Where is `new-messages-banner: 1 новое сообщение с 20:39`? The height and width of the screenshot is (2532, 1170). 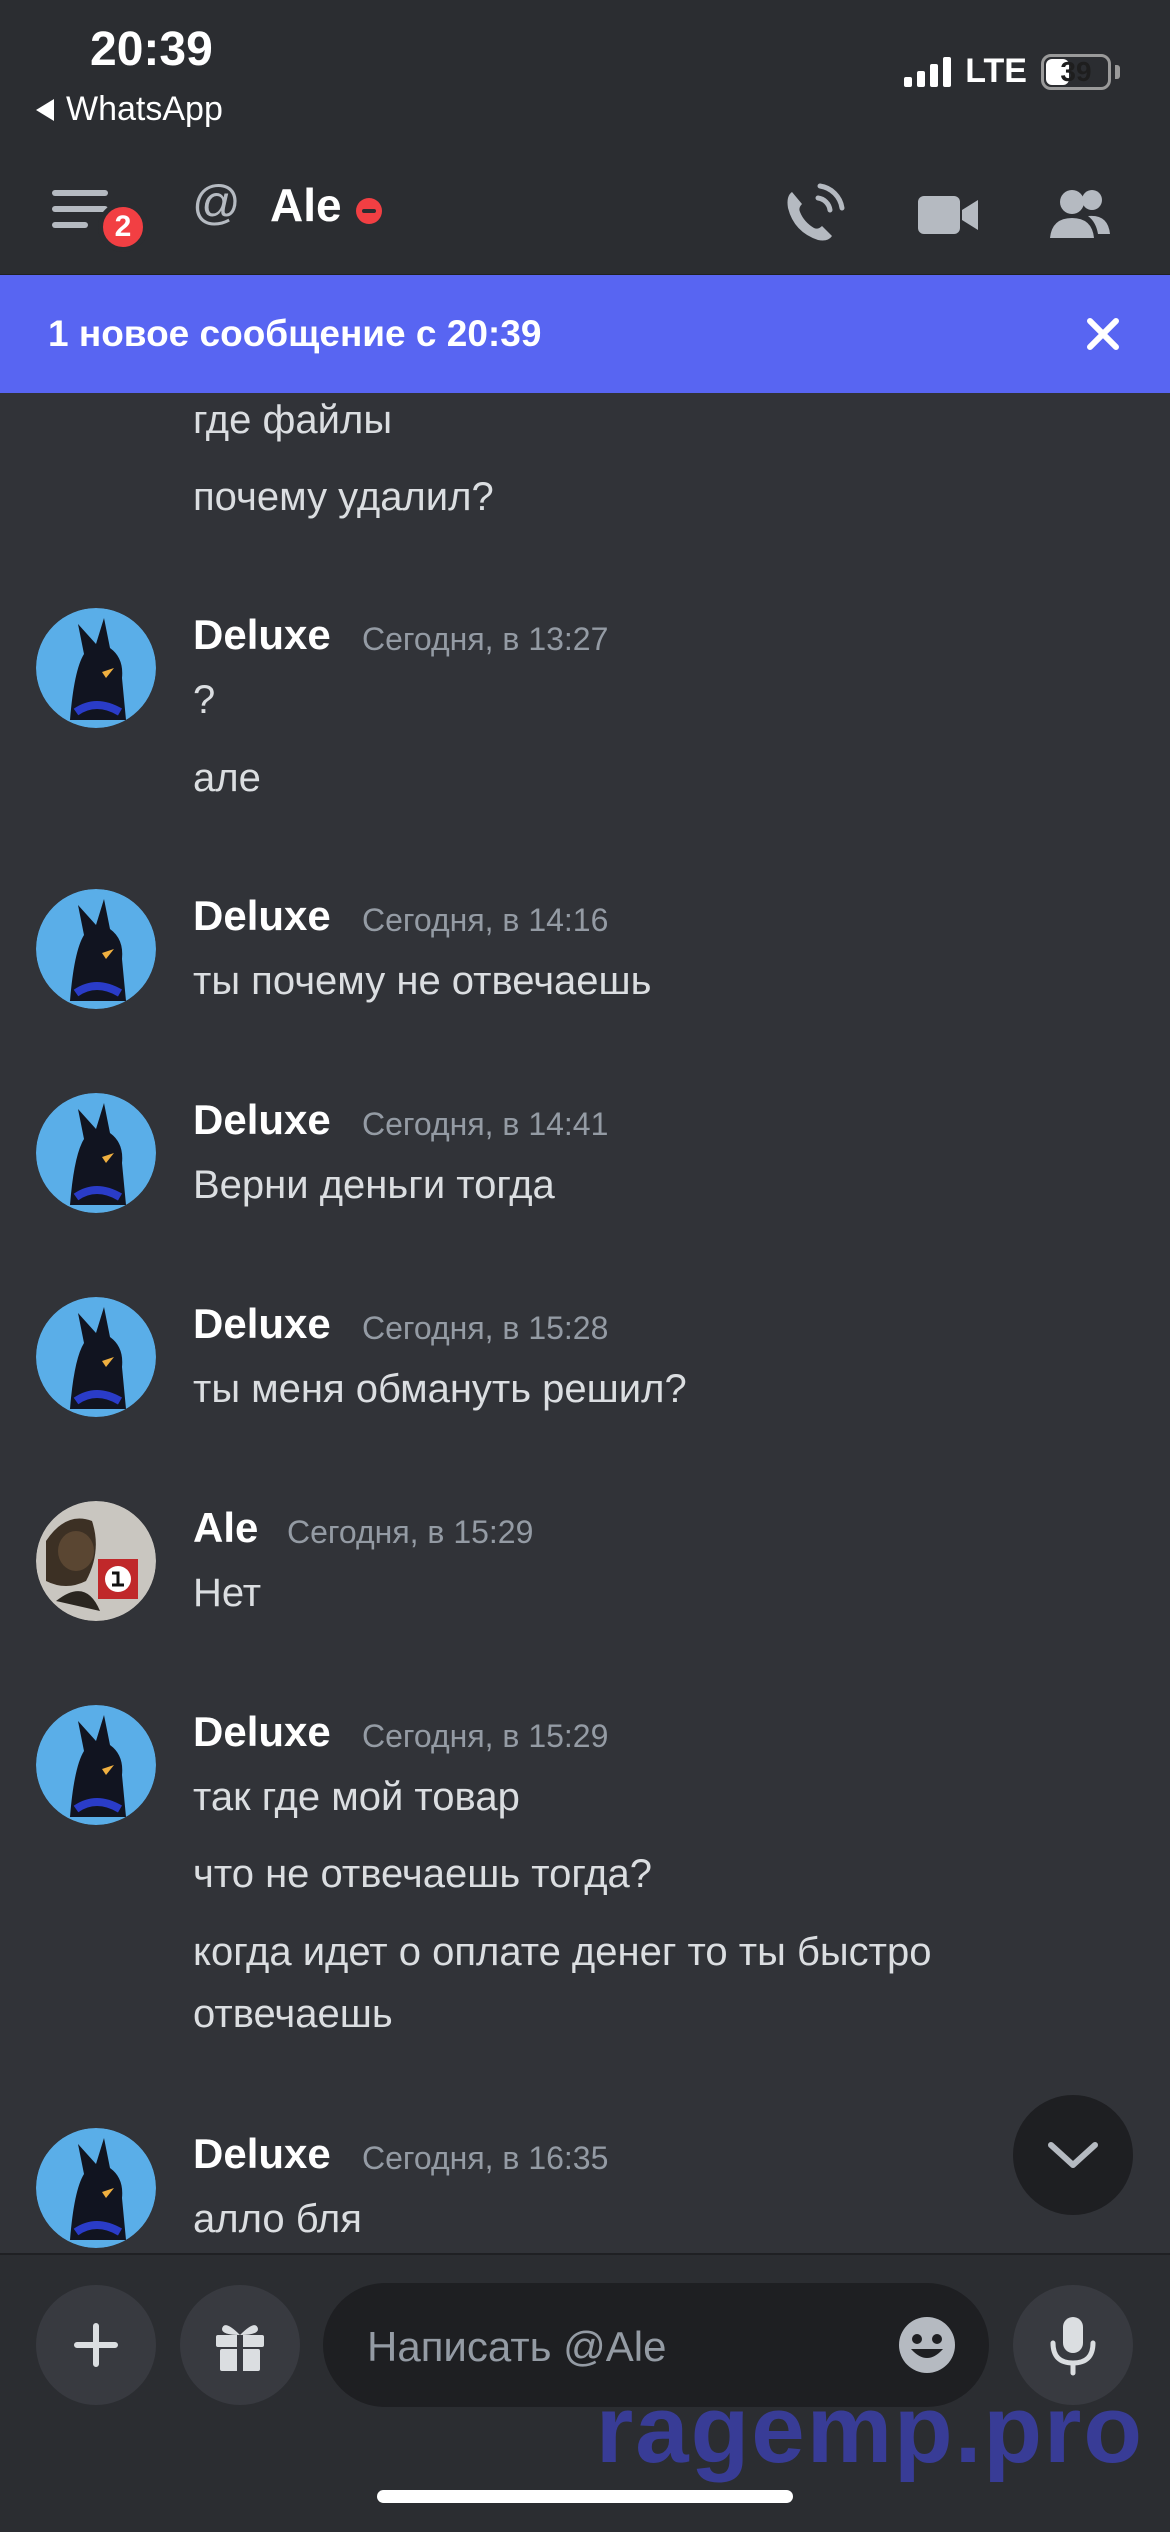
new-messages-banner: 1 новое сообщение с 20:39 is located at coordinates (585, 334).